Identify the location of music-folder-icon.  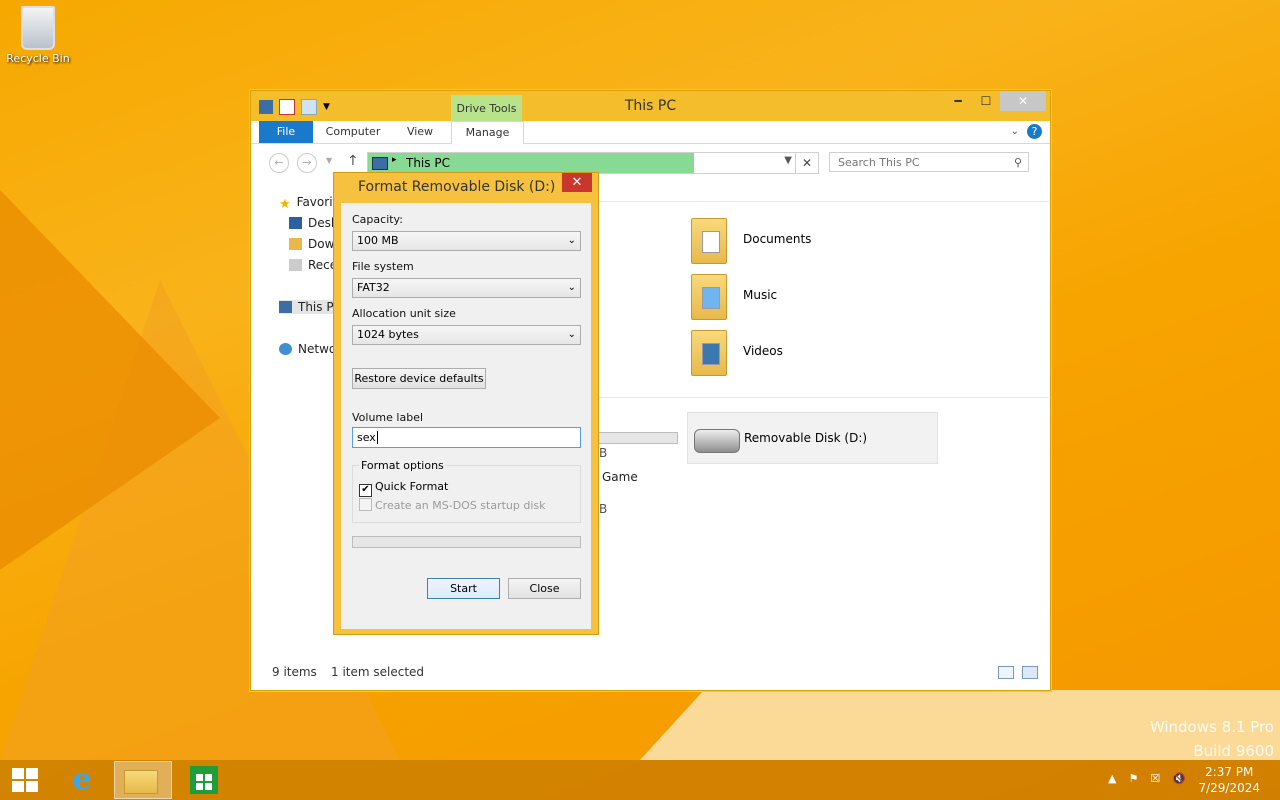
(709, 297).